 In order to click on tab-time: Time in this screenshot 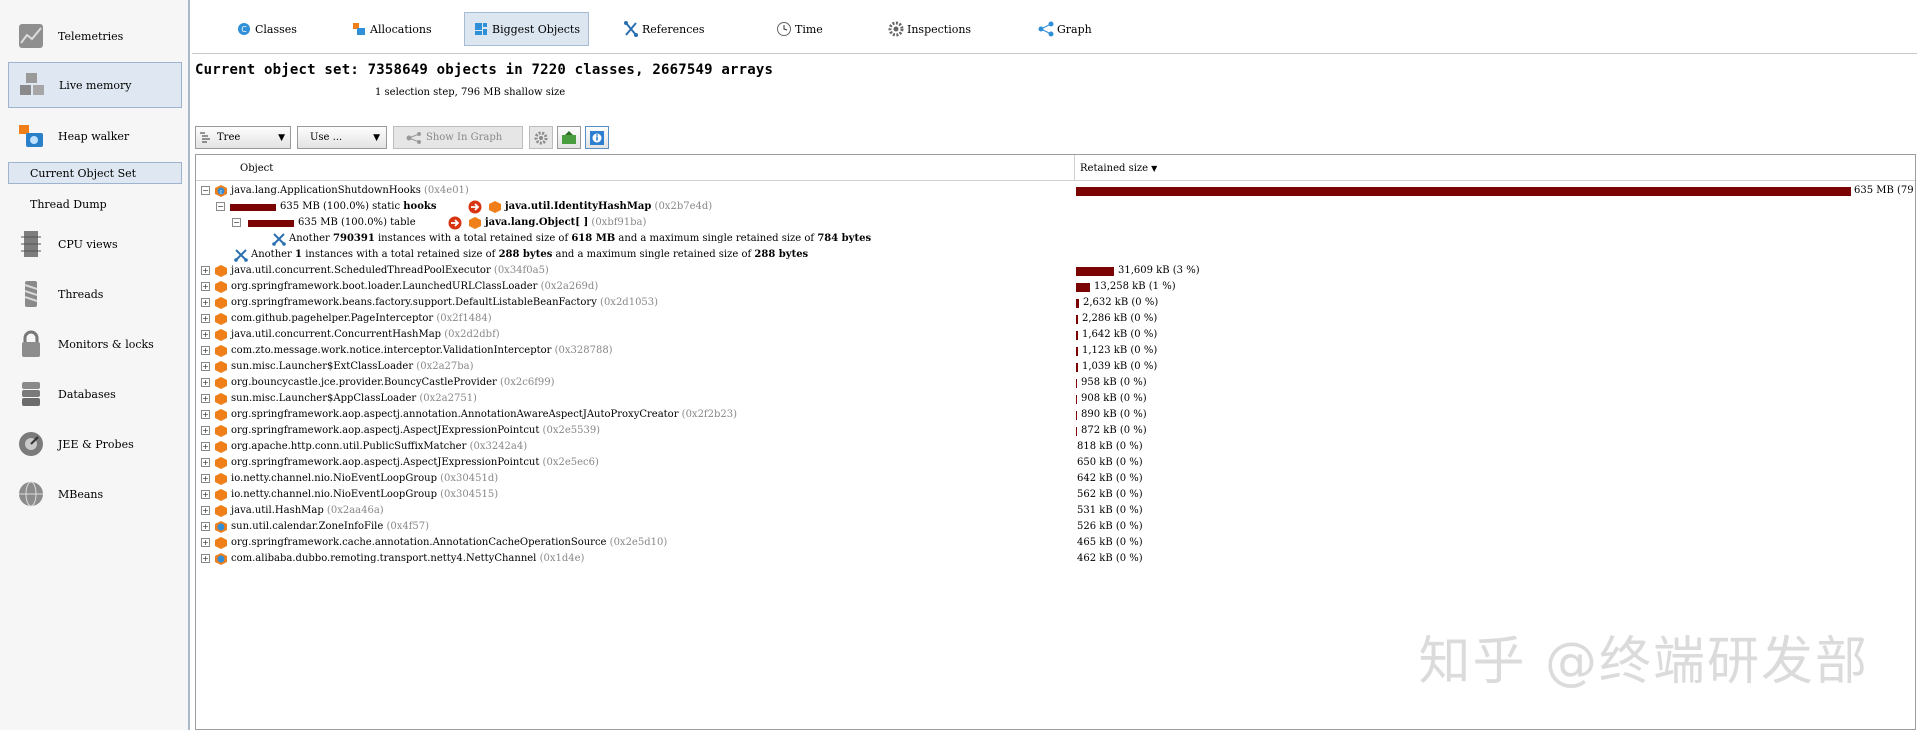, I will do `click(799, 29)`.